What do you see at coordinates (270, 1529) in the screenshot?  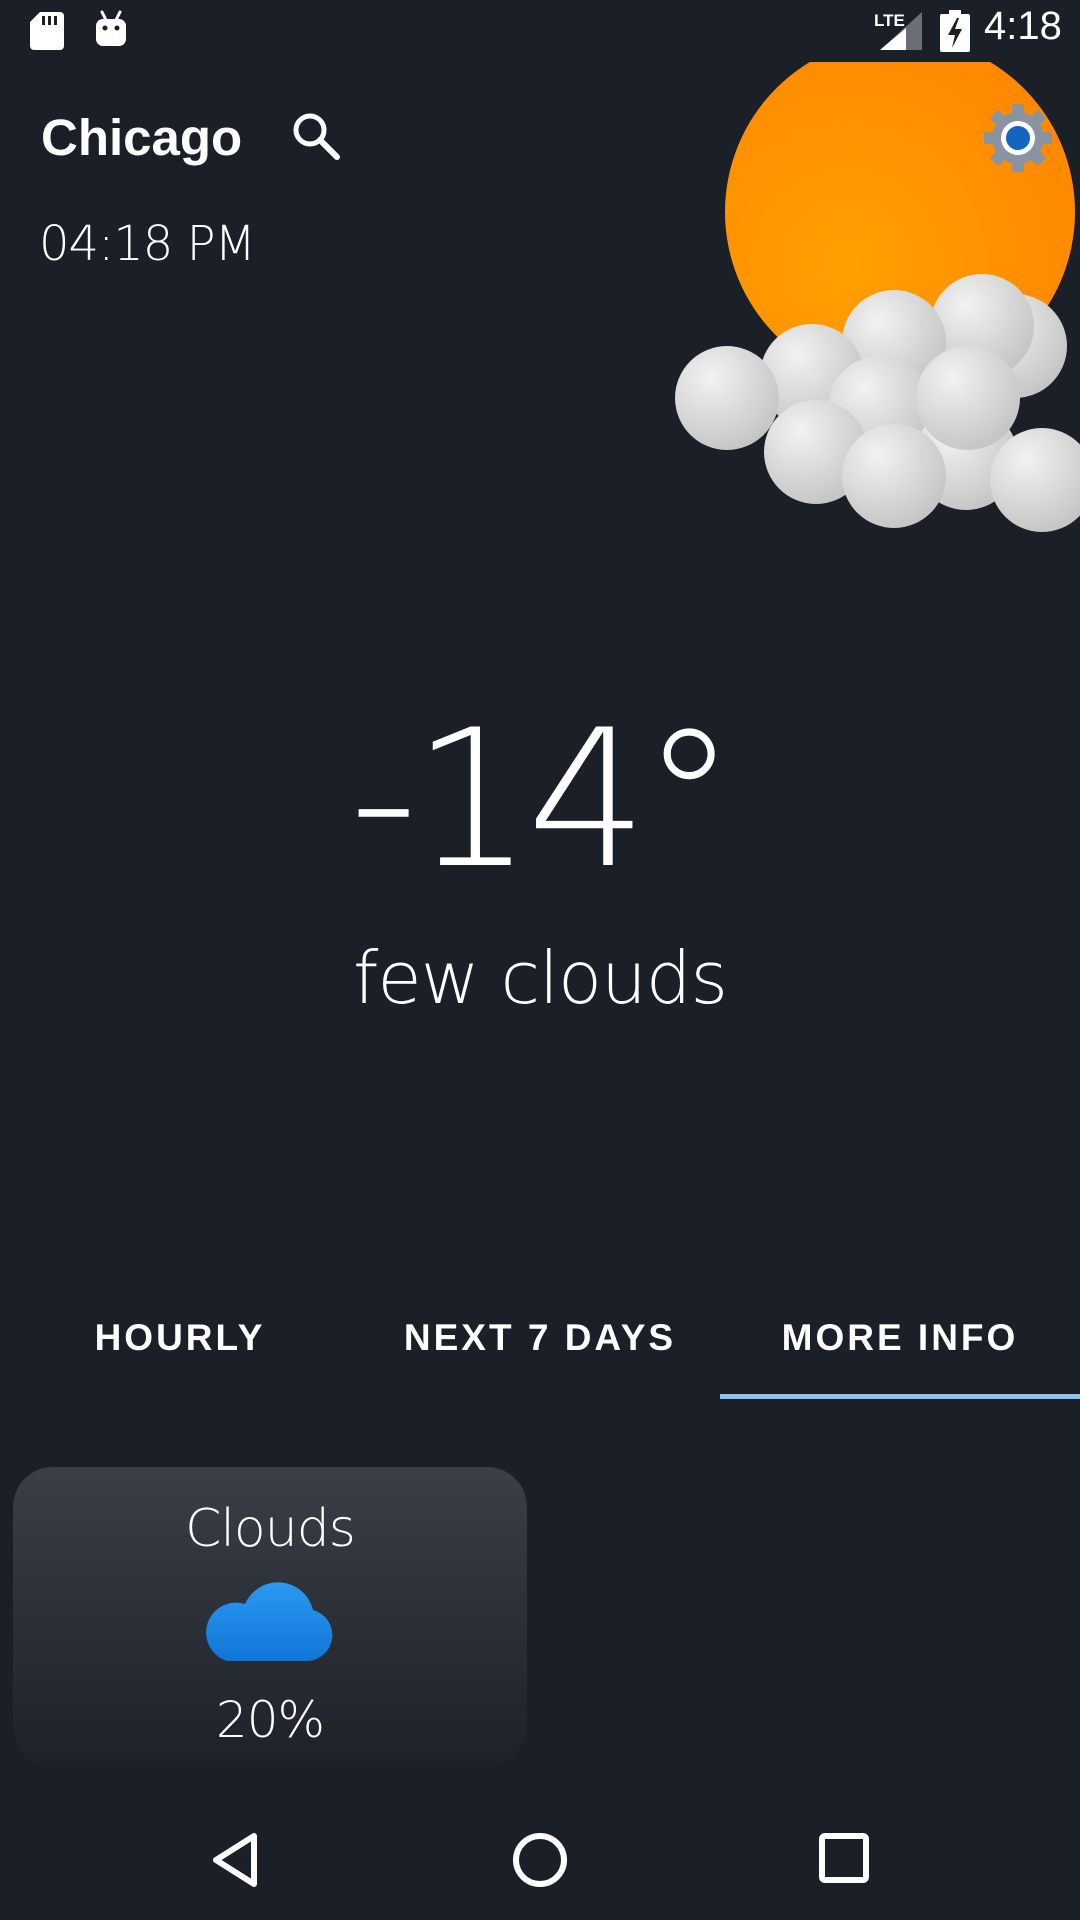 I see `card-title: Clouds` at bounding box center [270, 1529].